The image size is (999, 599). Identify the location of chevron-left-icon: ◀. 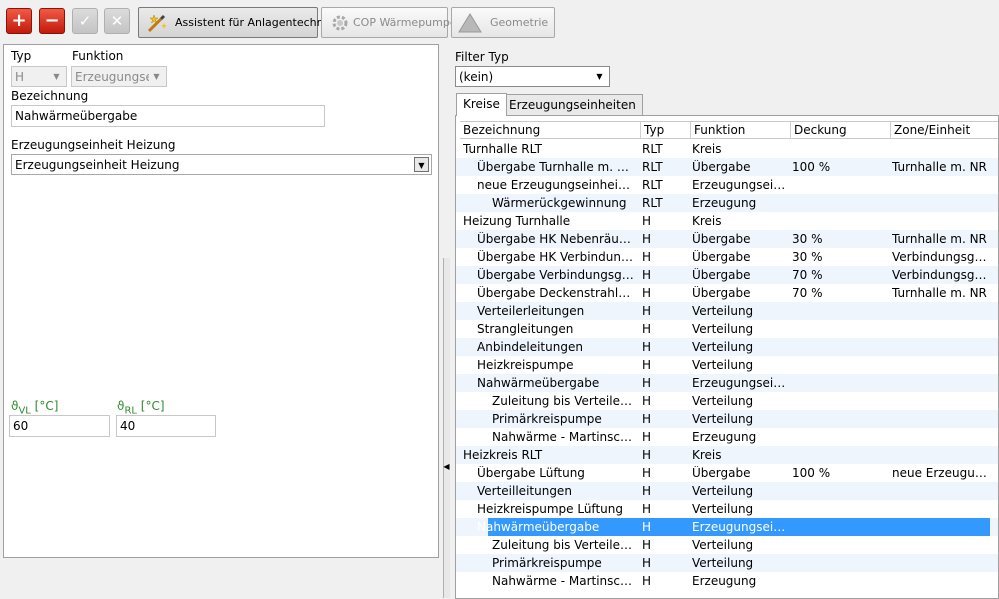
(446, 466).